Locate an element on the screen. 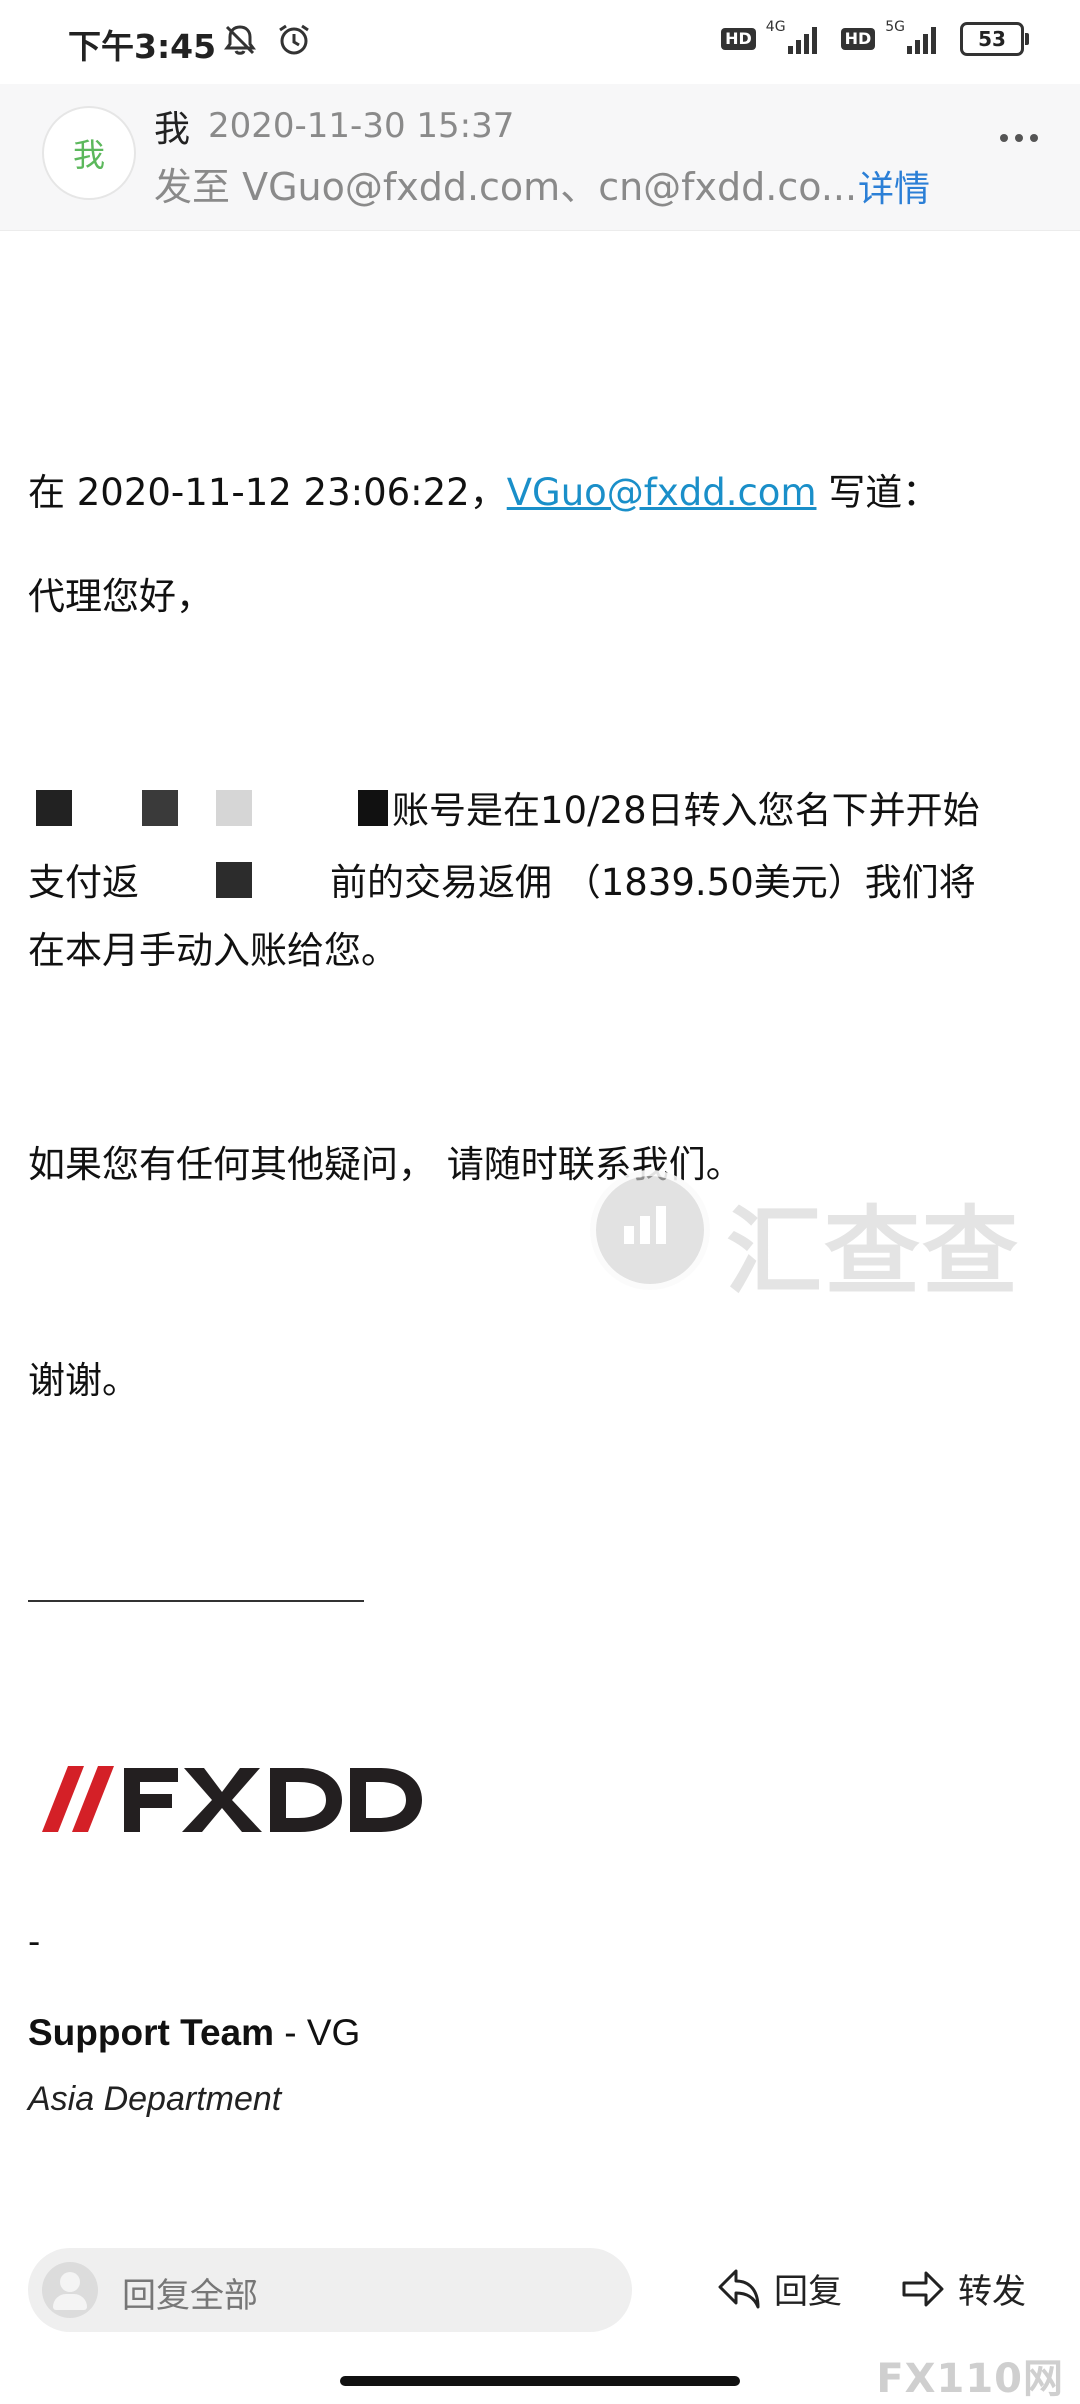 The image size is (1080, 2404). signature-team: Support Team - VG is located at coordinates (194, 2033).